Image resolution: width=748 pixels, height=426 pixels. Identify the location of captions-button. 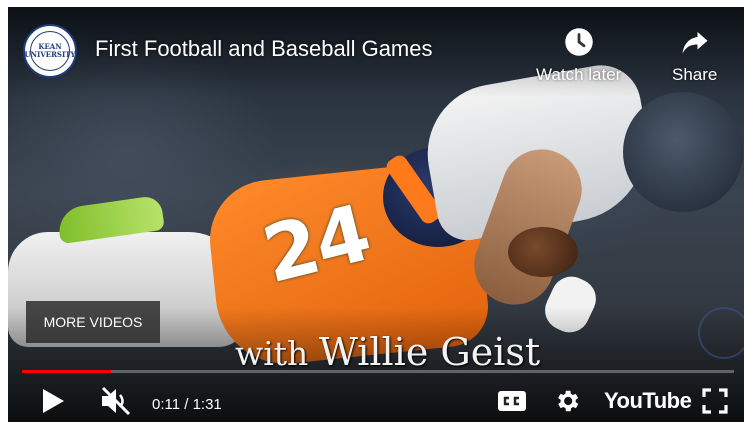
(512, 401).